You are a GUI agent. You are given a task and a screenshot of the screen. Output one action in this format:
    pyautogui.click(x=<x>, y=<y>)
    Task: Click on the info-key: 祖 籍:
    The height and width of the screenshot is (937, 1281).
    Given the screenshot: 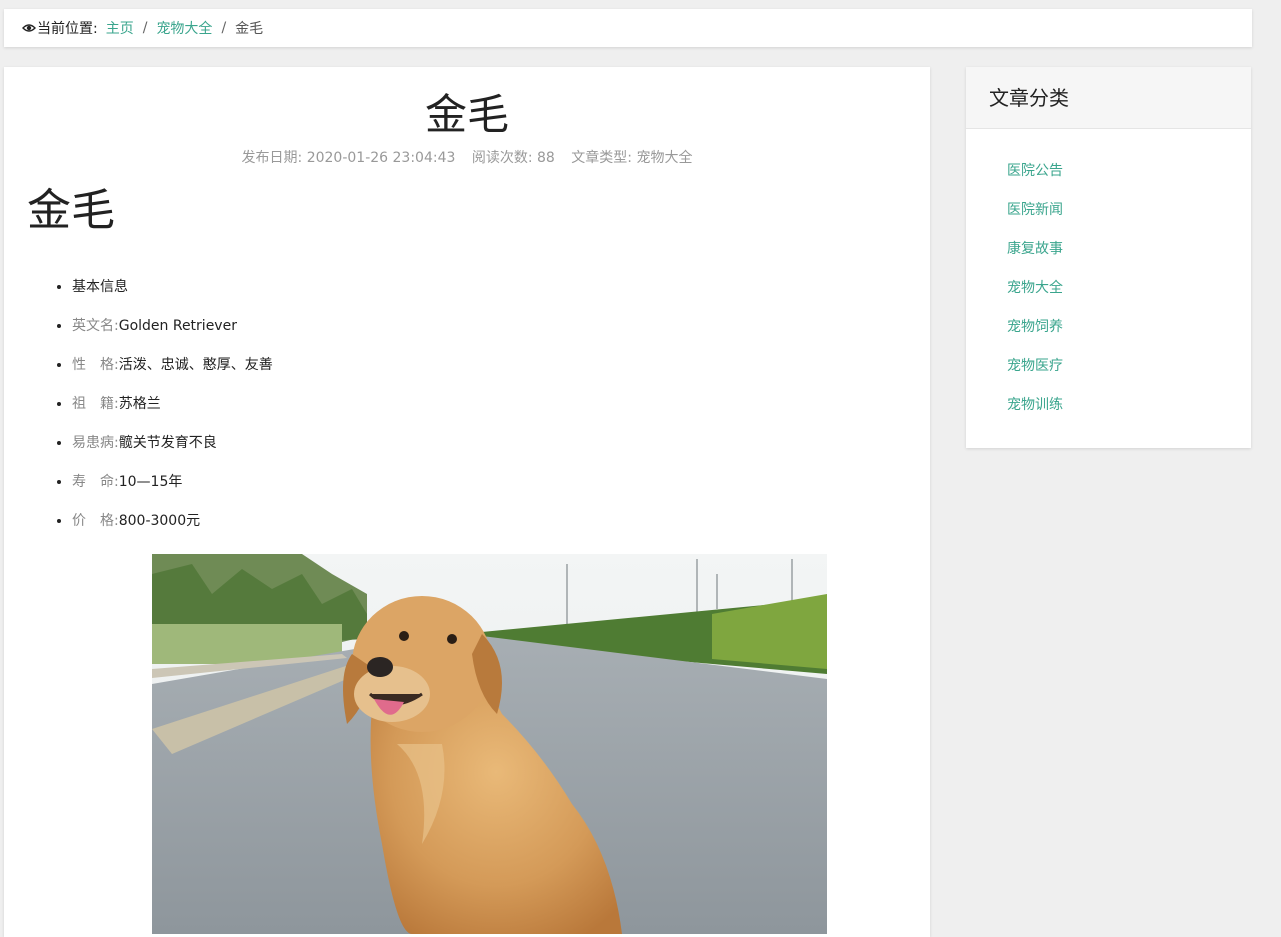 What is the action you would take?
    pyautogui.click(x=95, y=404)
    